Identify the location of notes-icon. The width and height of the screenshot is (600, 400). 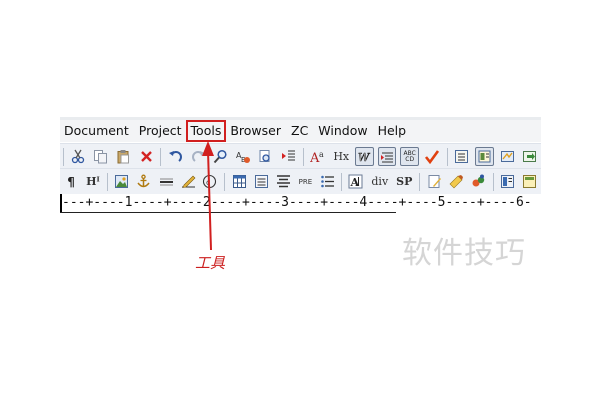
(434, 181).